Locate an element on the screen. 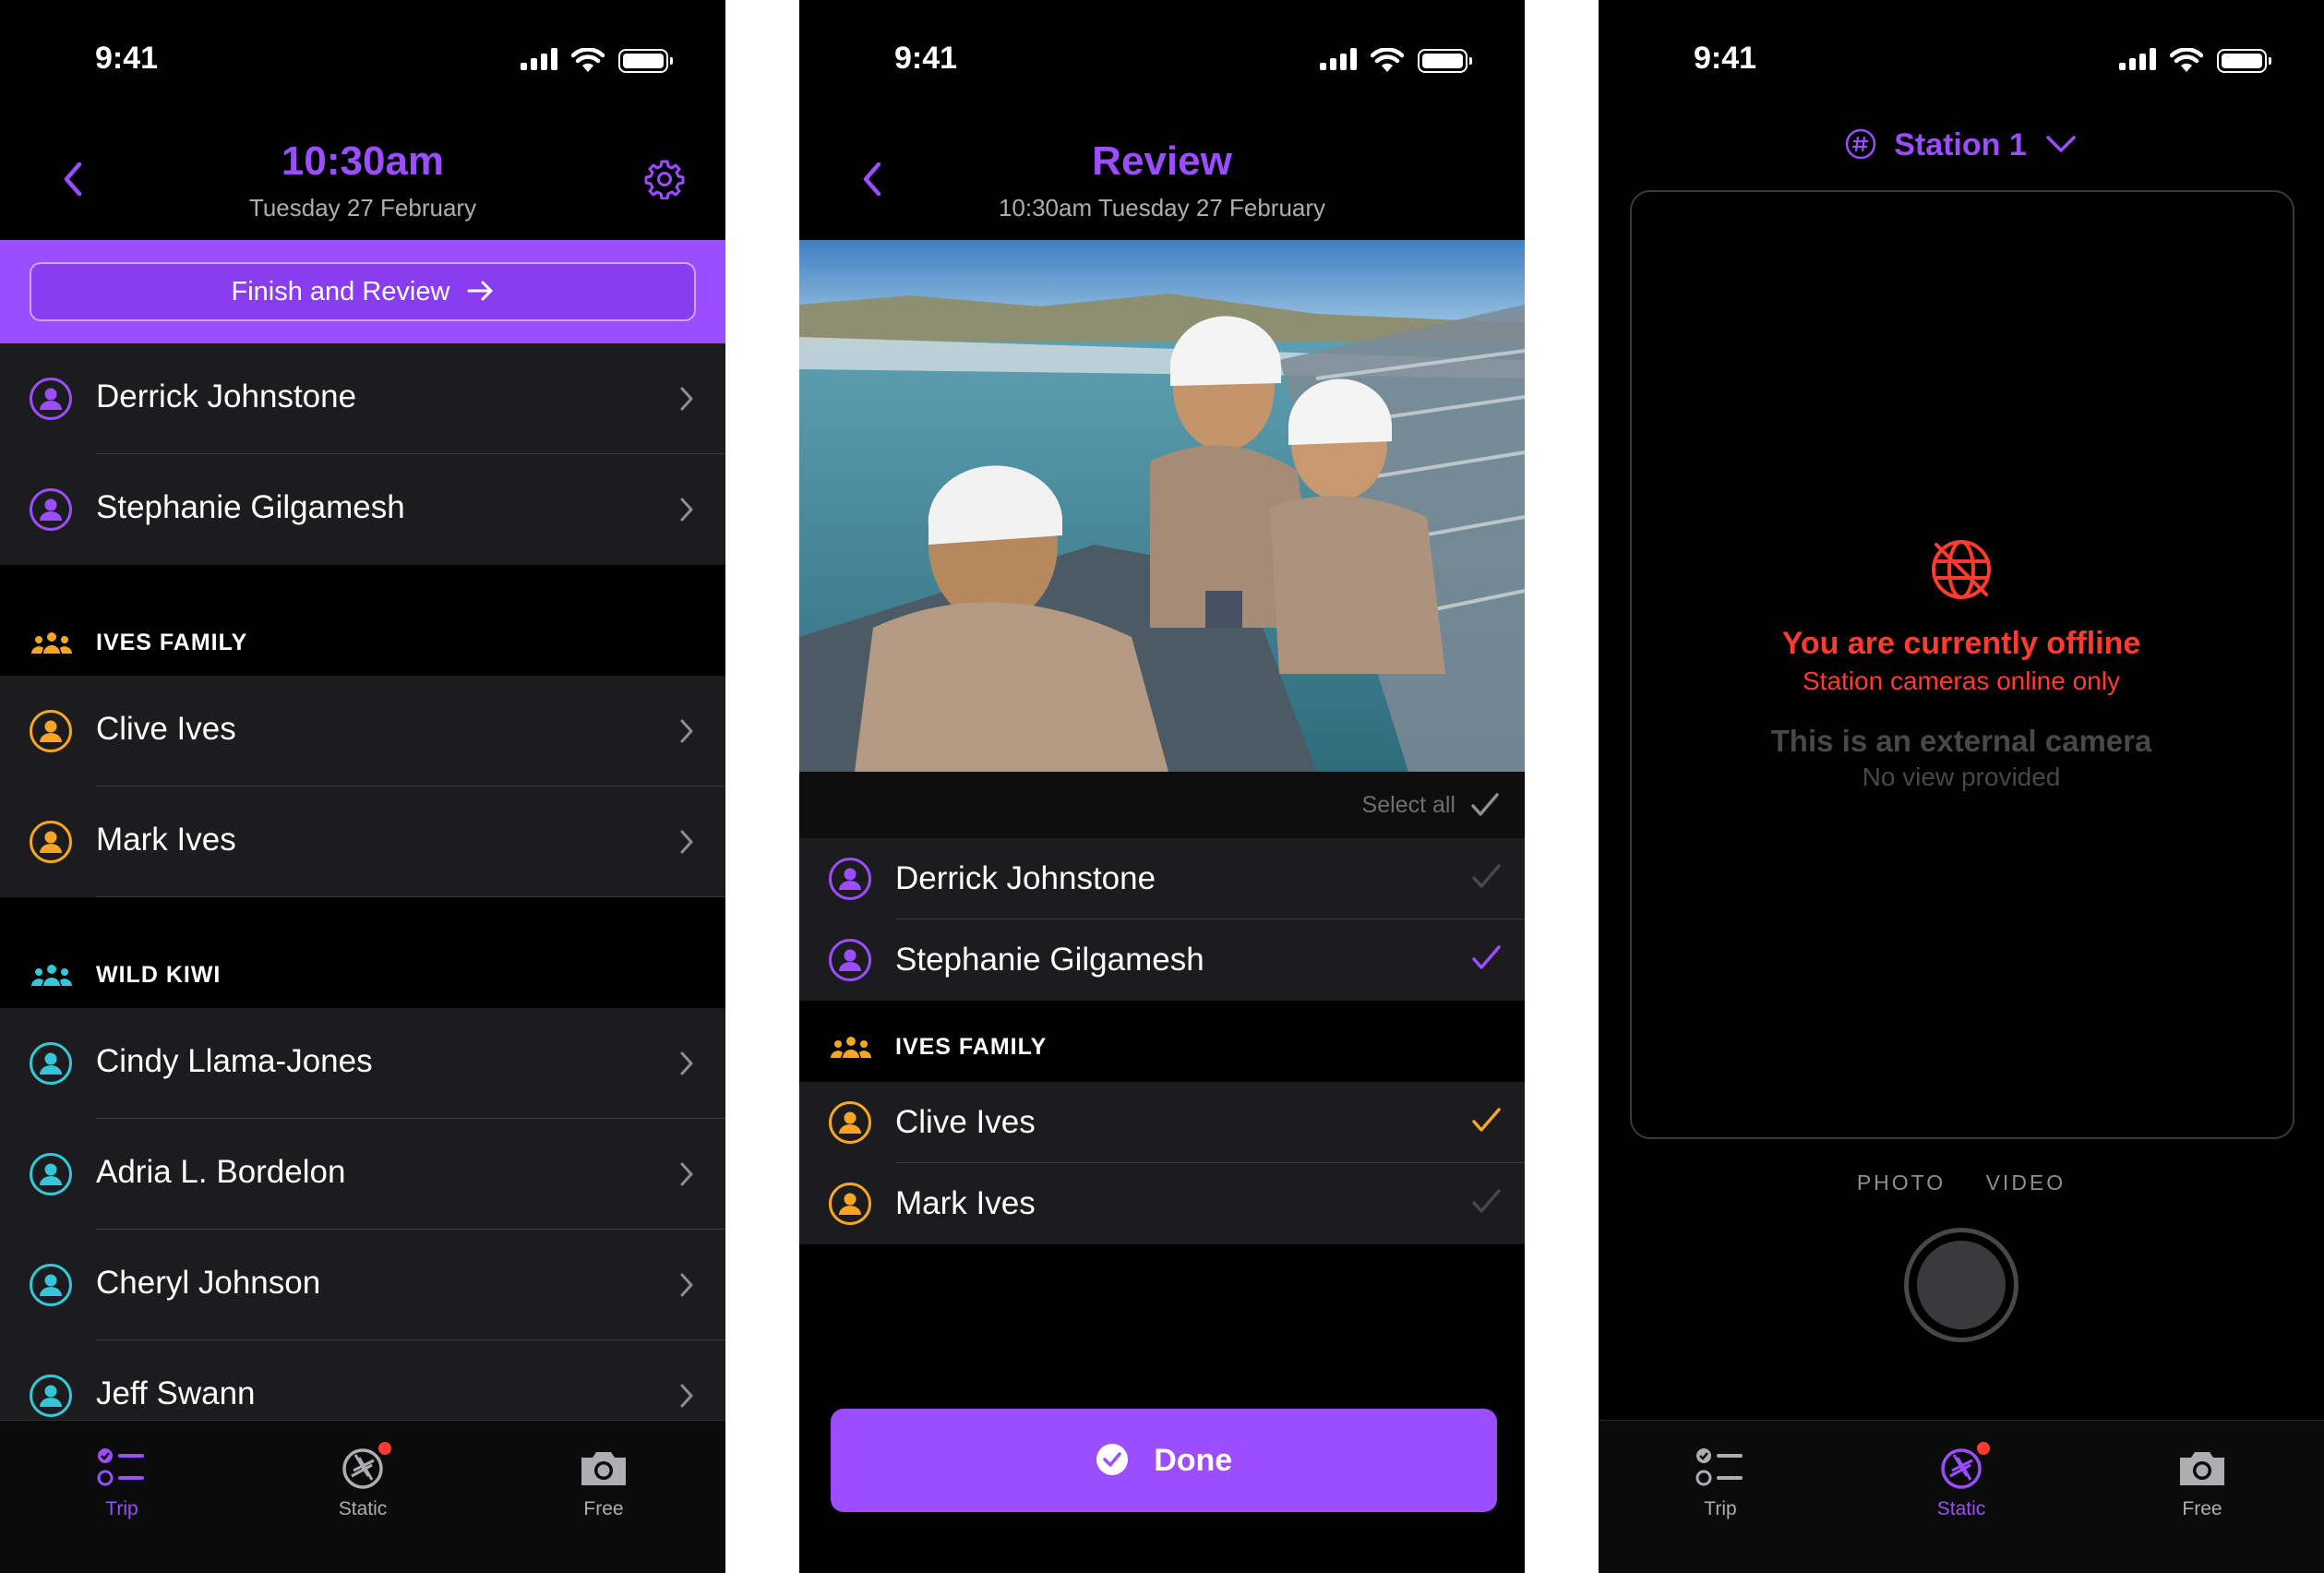  list-item: Adria L. Bordelon is located at coordinates (362, 1174).